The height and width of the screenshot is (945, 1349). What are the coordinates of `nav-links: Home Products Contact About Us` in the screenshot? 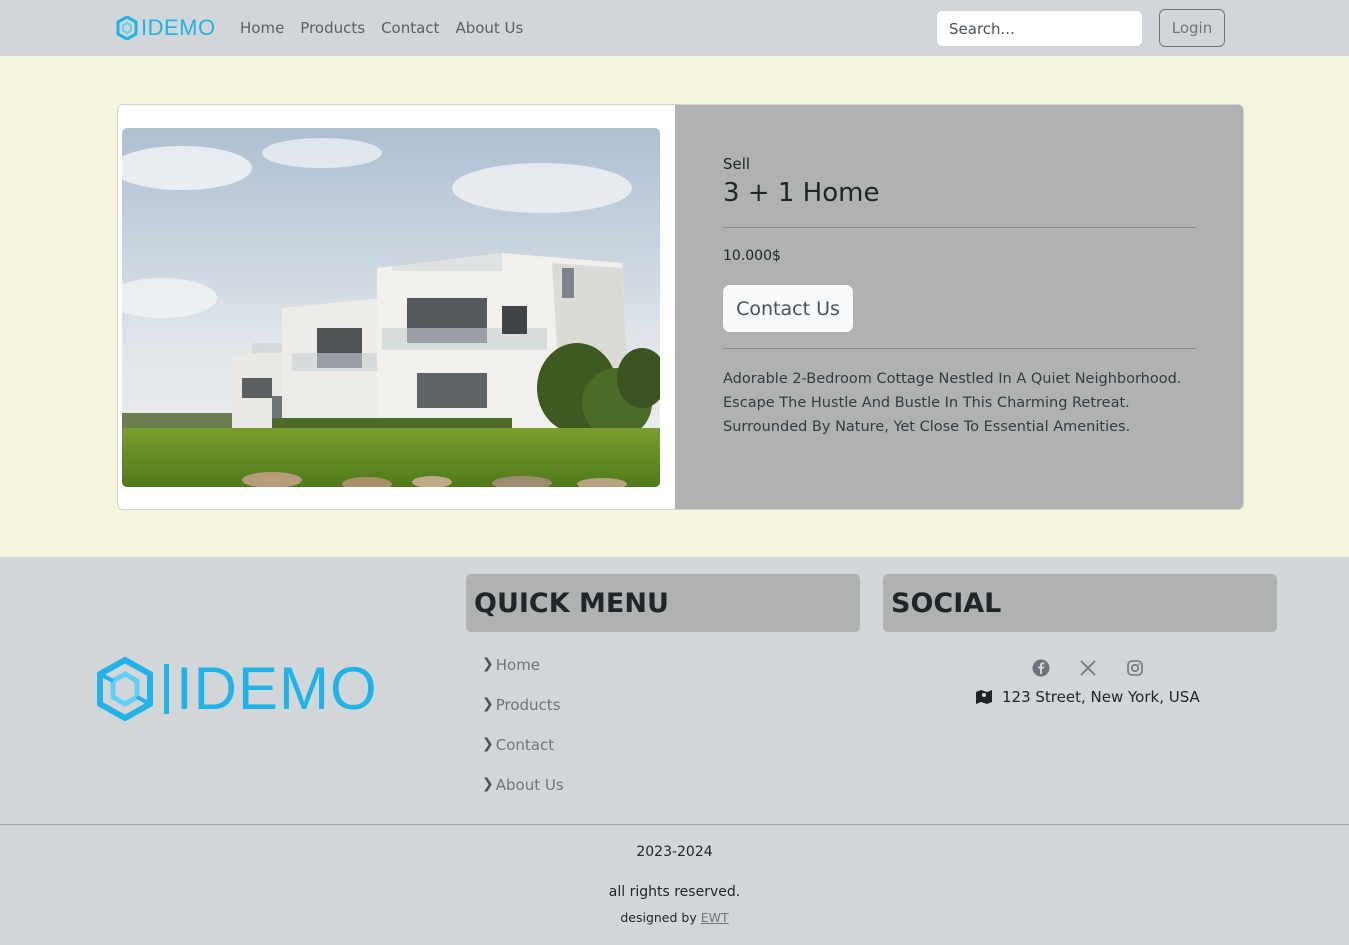 It's located at (389, 28).